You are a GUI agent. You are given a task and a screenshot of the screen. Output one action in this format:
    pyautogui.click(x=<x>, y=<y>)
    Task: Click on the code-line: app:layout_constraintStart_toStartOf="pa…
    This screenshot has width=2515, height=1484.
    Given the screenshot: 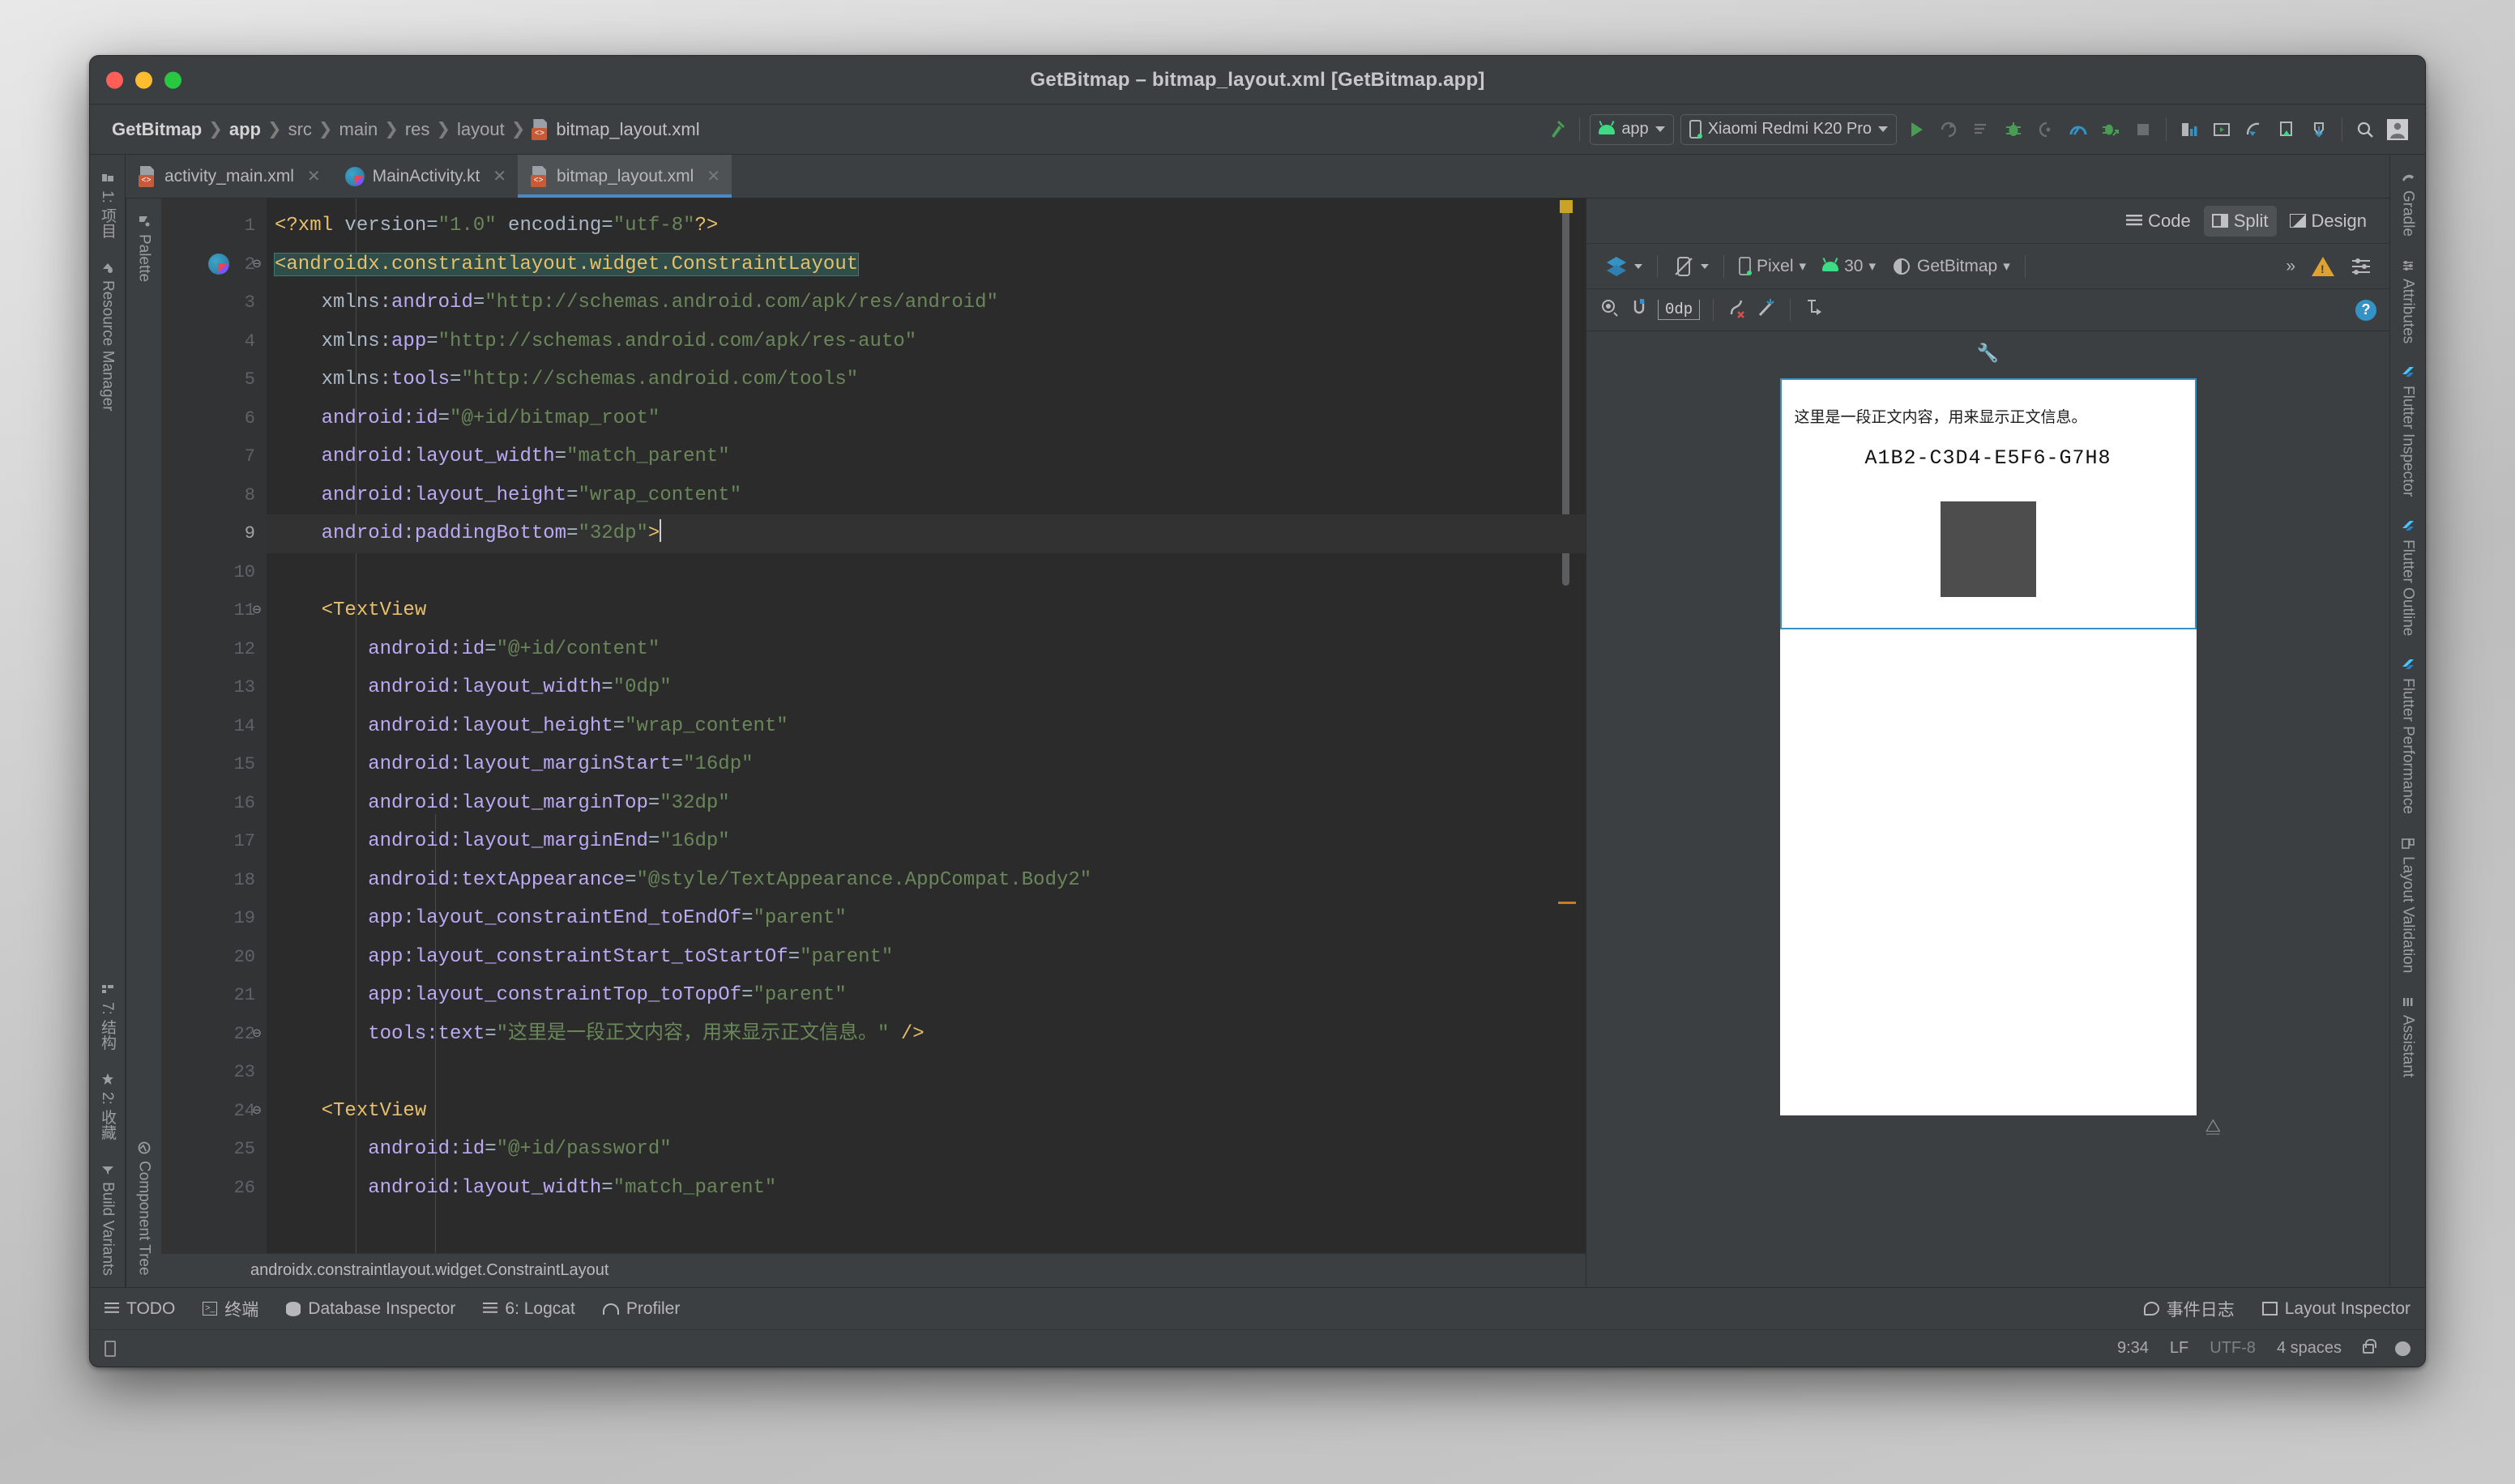 What is the action you would take?
    pyautogui.click(x=927, y=957)
    